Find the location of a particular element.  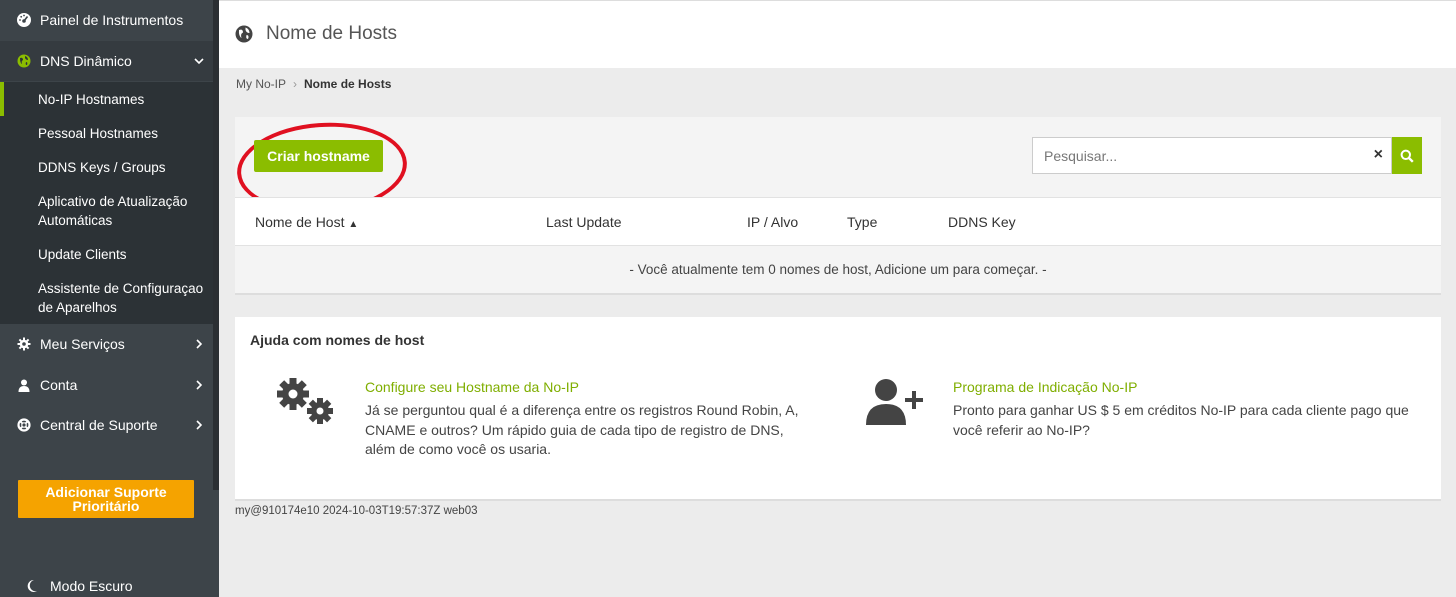

dark-mode-toggle: Modo Escuro is located at coordinates (79, 586).